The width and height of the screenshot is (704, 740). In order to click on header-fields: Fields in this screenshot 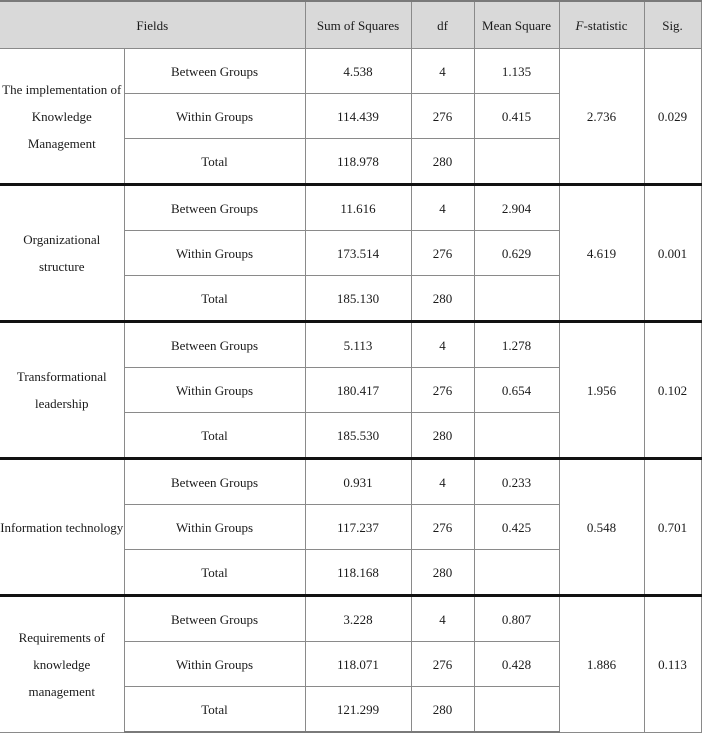, I will do `click(153, 24)`.